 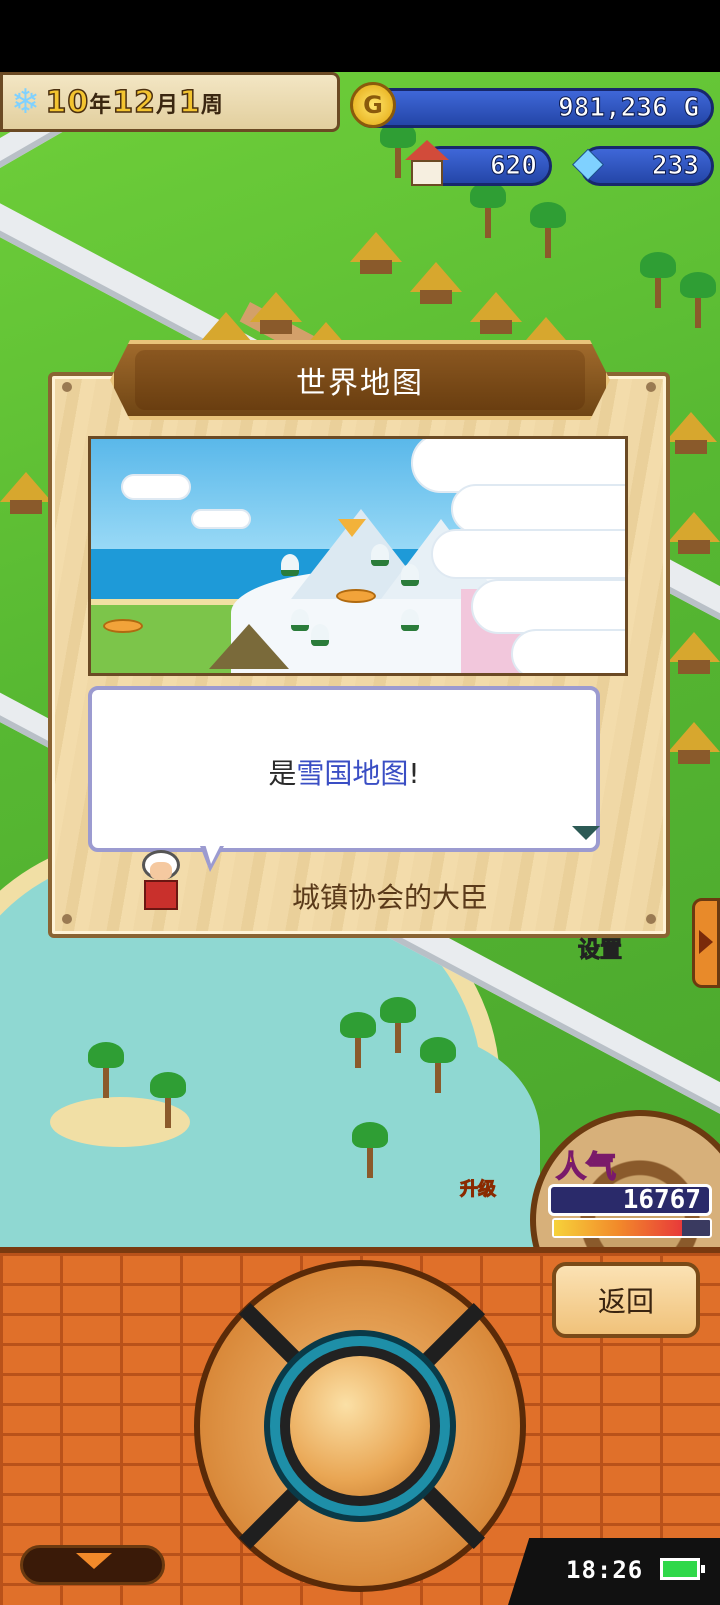 I want to click on snow-country-map-preview, so click(x=358, y=556).